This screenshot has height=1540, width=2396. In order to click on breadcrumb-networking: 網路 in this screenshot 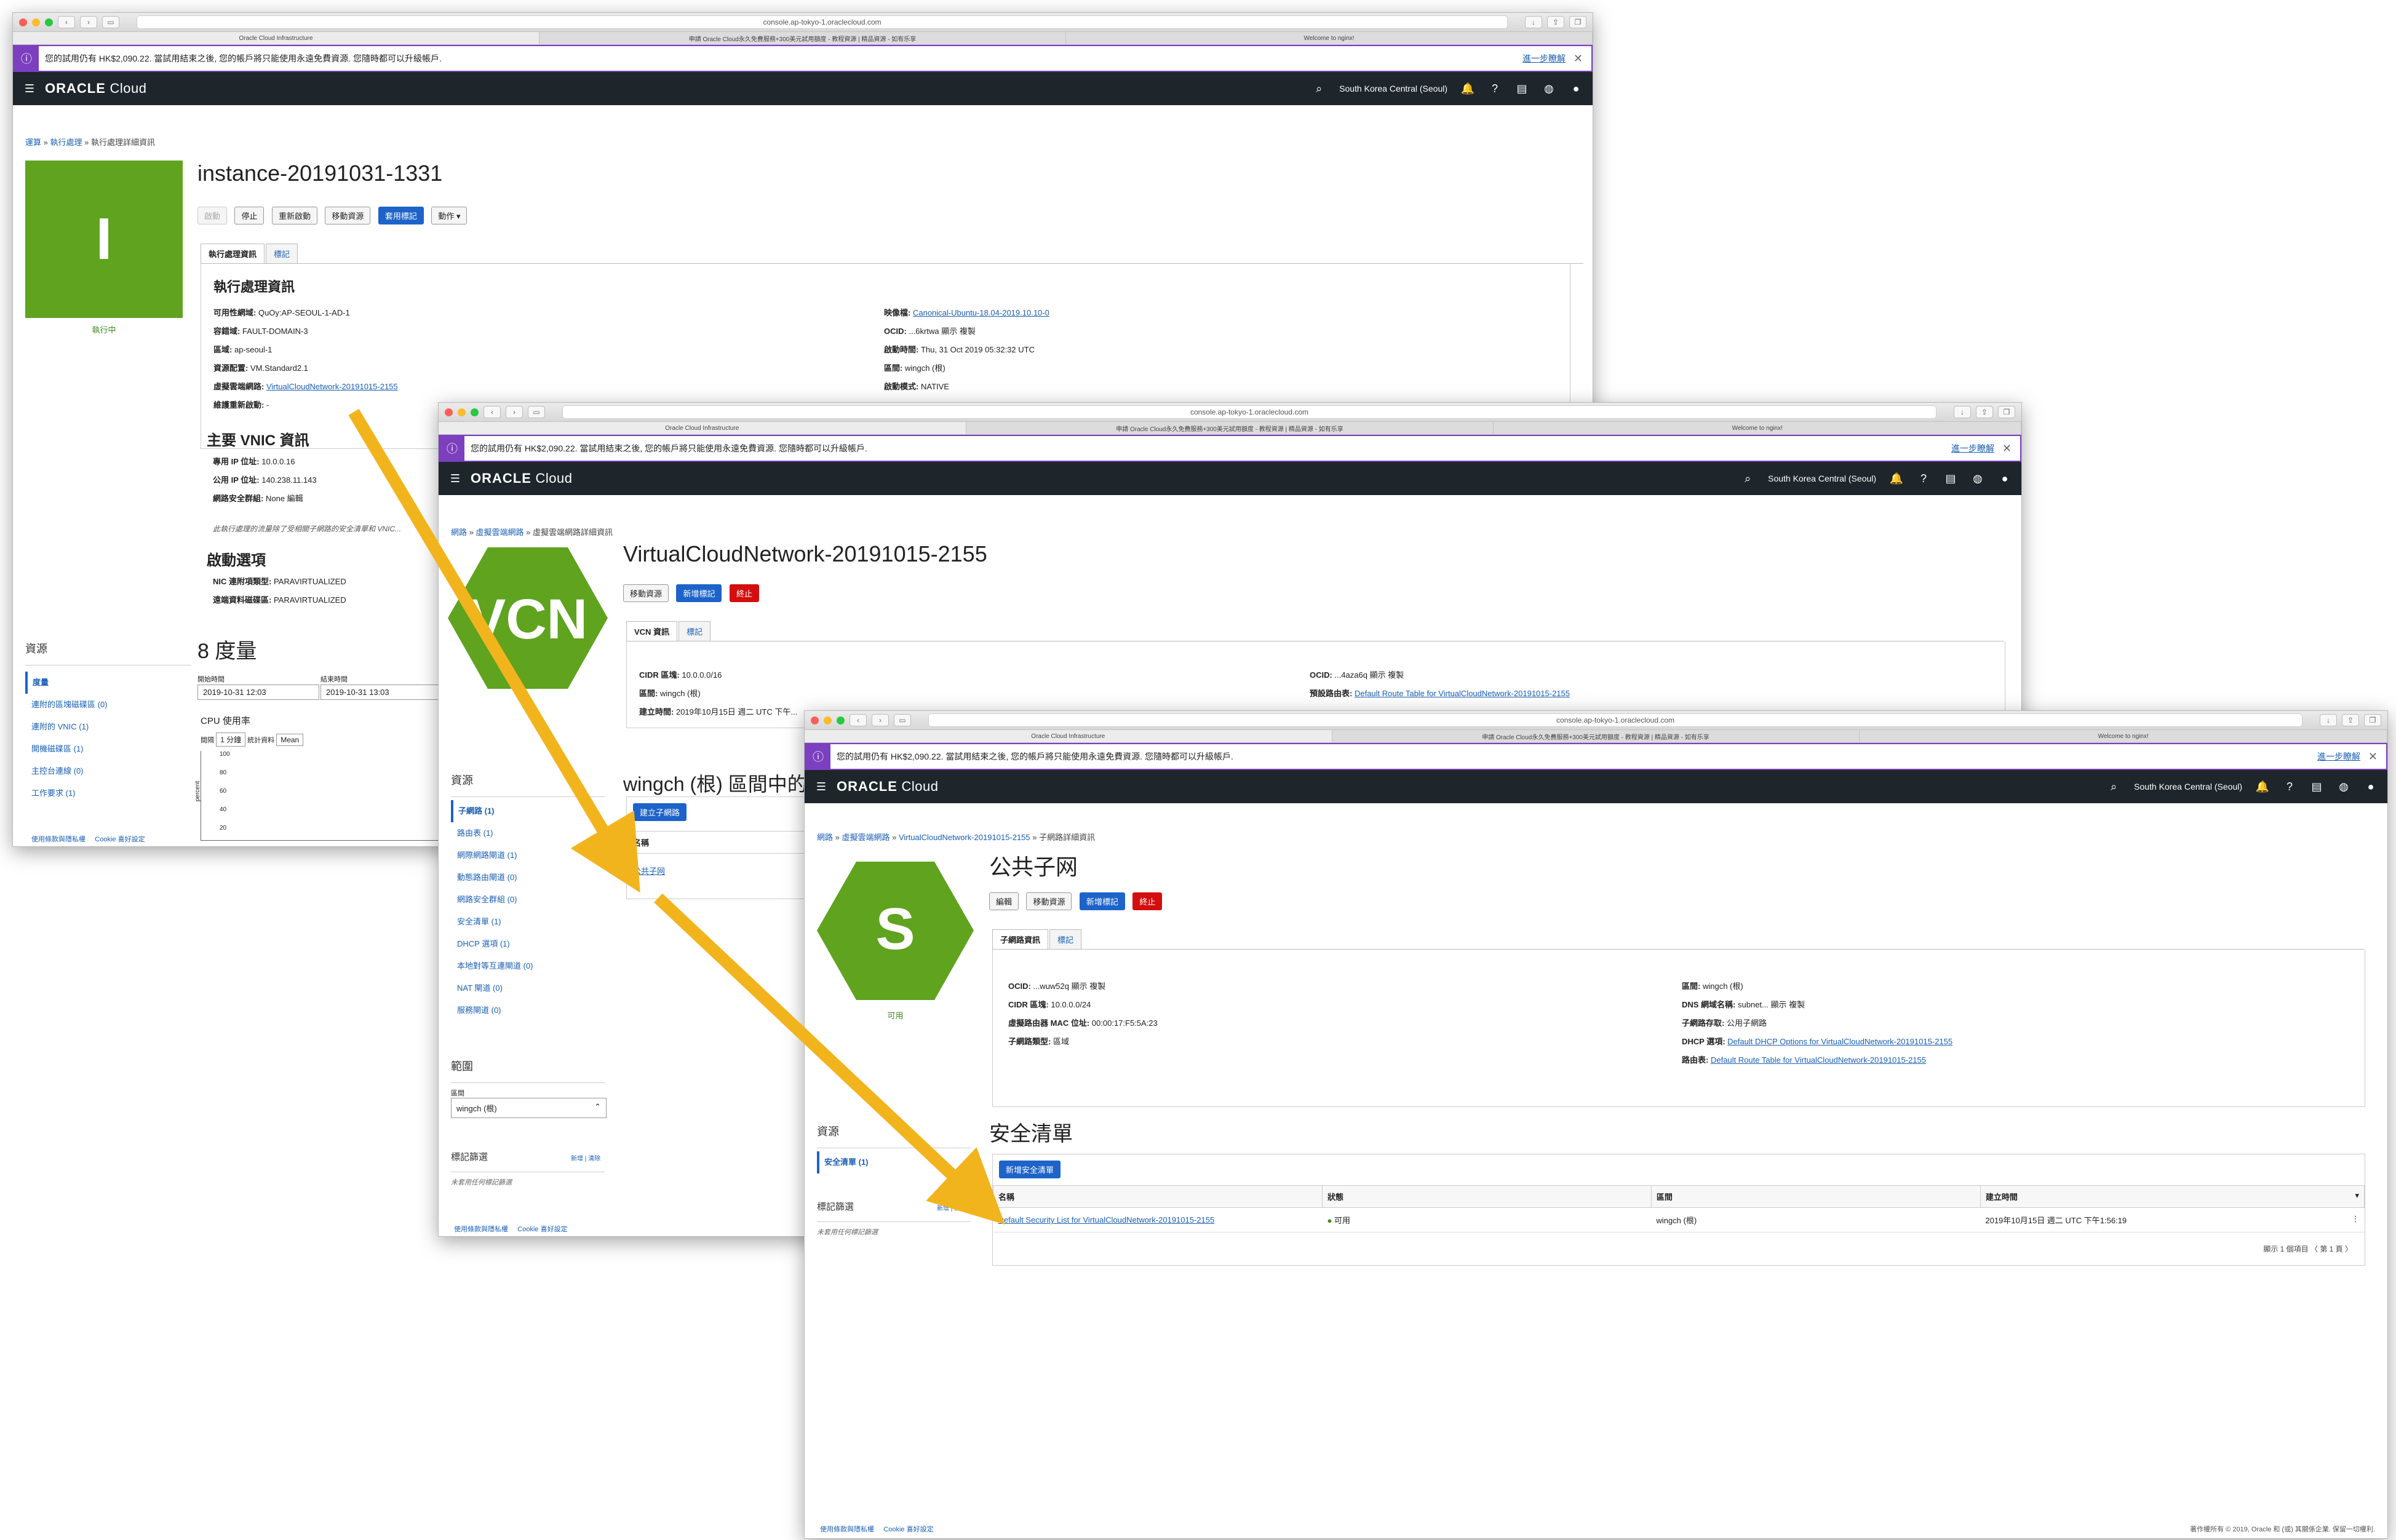, I will do `click(459, 532)`.